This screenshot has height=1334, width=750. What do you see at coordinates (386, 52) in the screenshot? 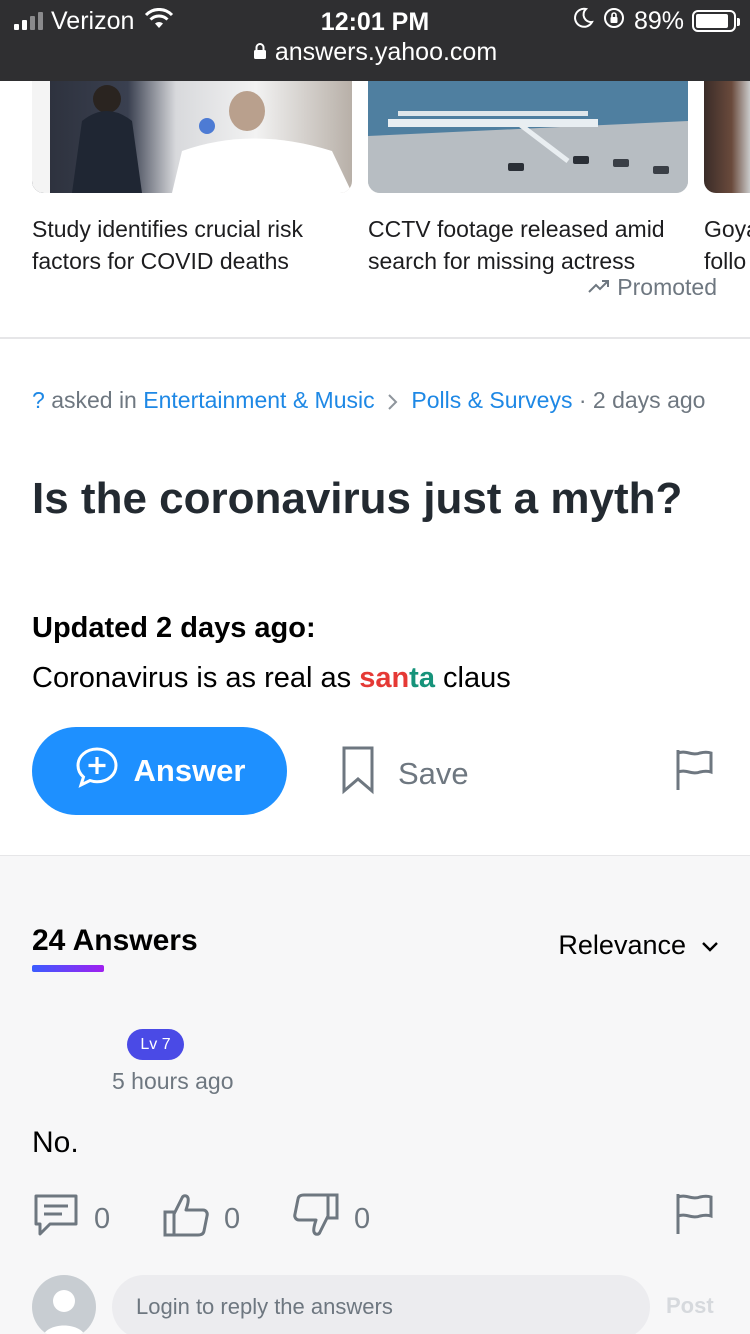
I see `url-text: answers.yahoo.com` at bounding box center [386, 52].